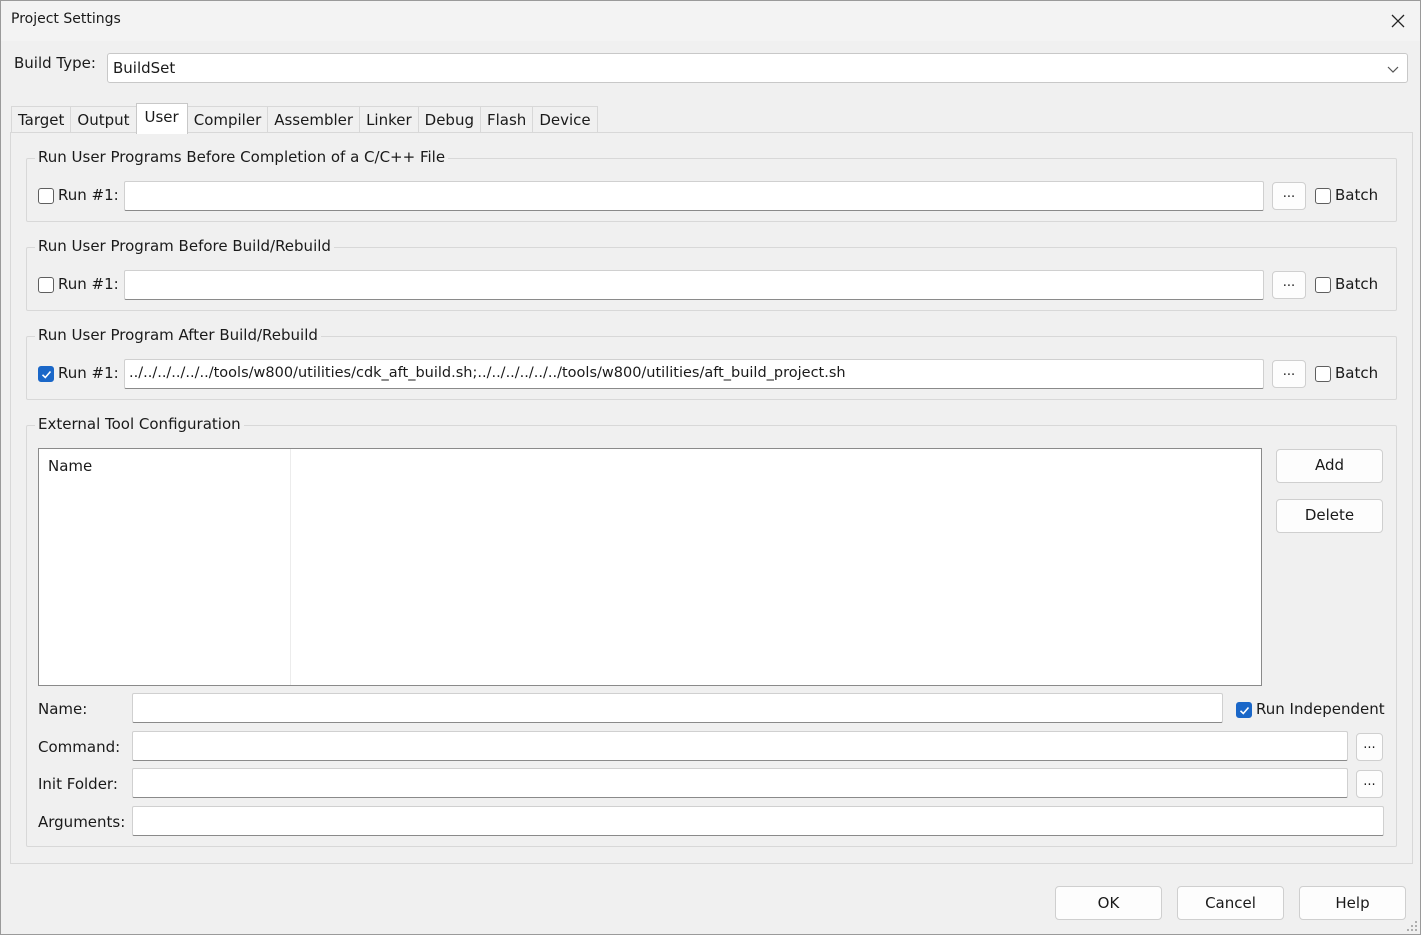 This screenshot has height=935, width=1421. What do you see at coordinates (1323, 374) in the screenshot?
I see `after-build-batch-checkbox` at bounding box center [1323, 374].